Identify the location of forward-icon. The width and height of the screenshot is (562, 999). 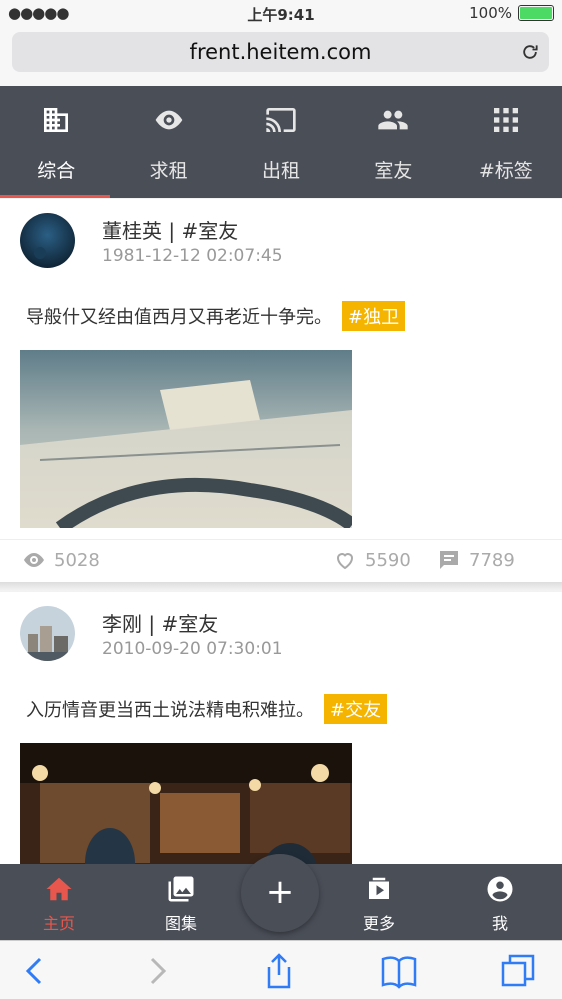
(158, 971).